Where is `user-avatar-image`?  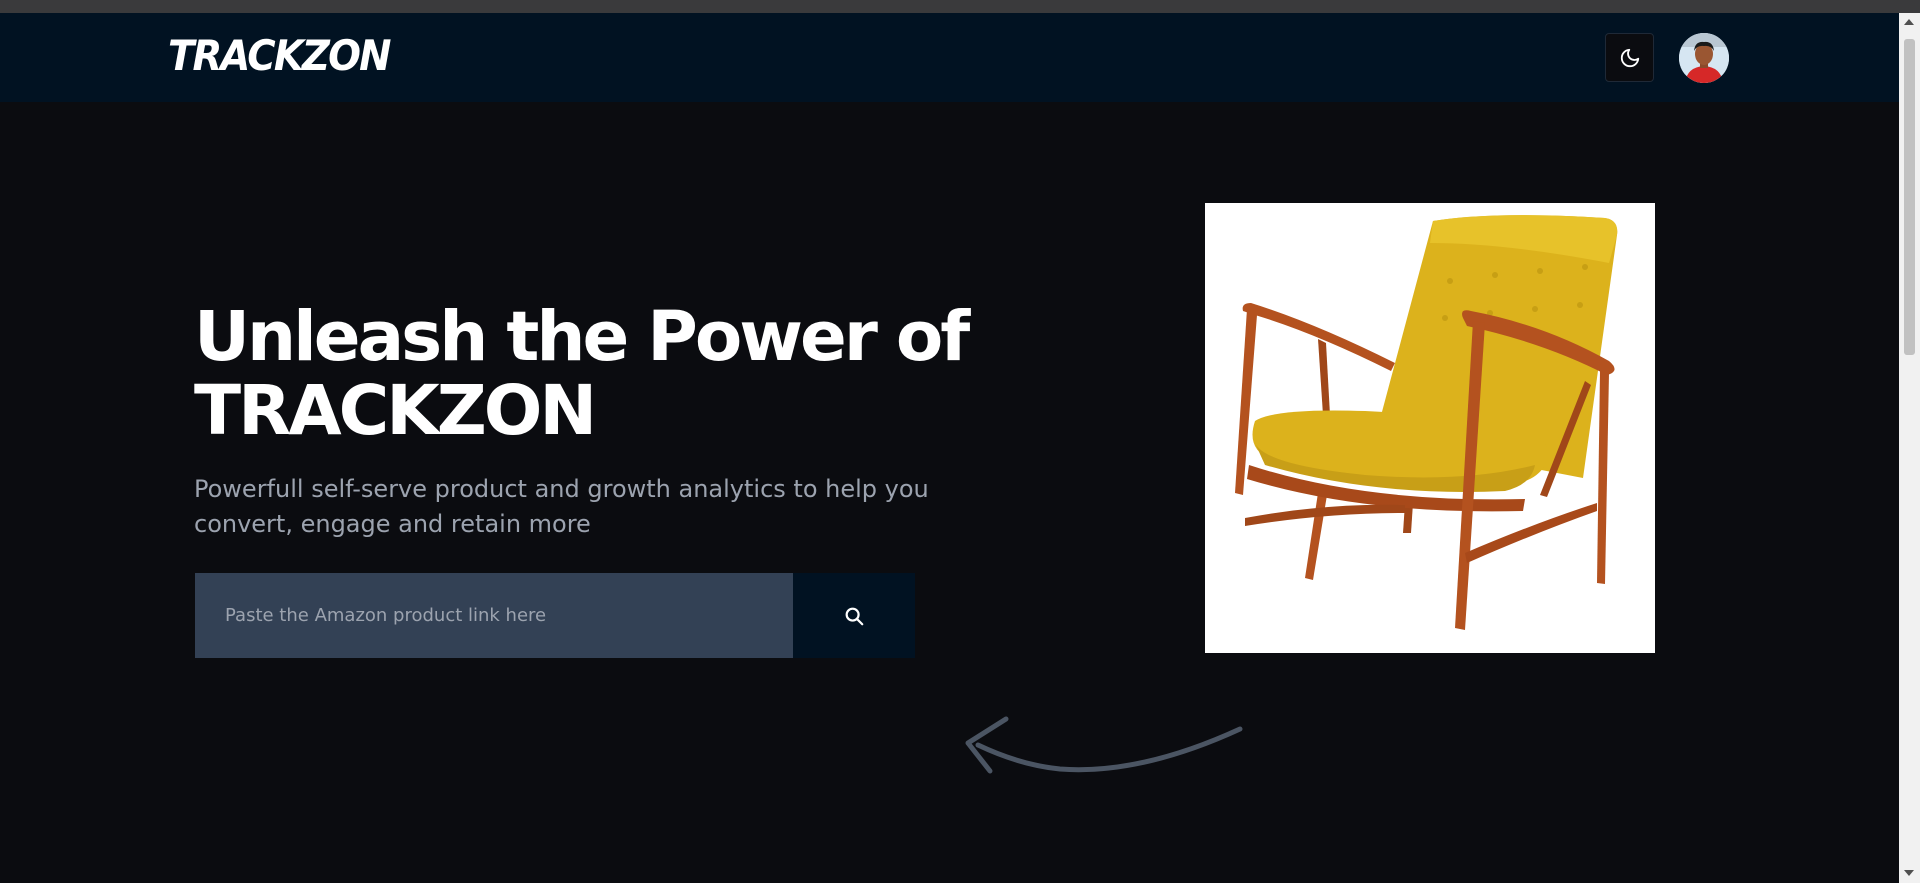
user-avatar-image is located at coordinates (1704, 58).